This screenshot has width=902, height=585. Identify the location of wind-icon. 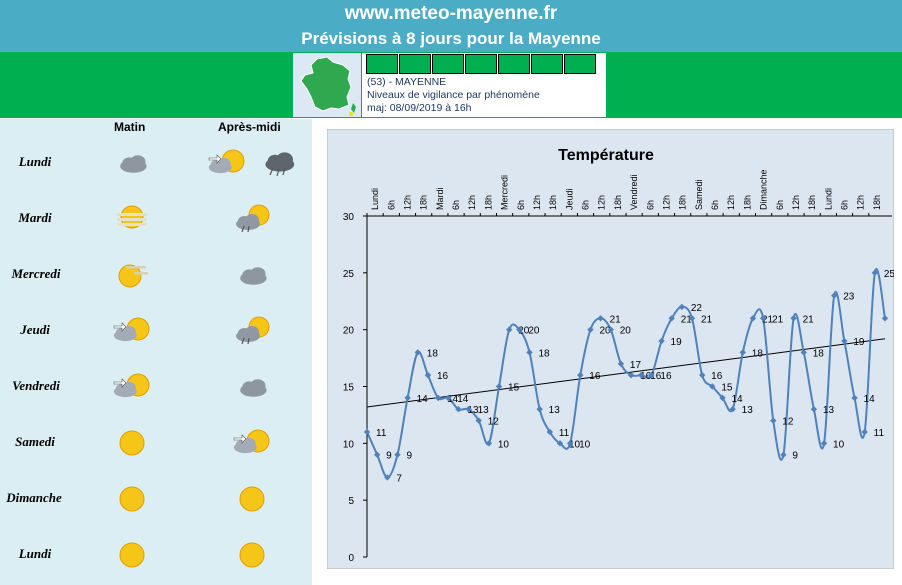
(382, 64).